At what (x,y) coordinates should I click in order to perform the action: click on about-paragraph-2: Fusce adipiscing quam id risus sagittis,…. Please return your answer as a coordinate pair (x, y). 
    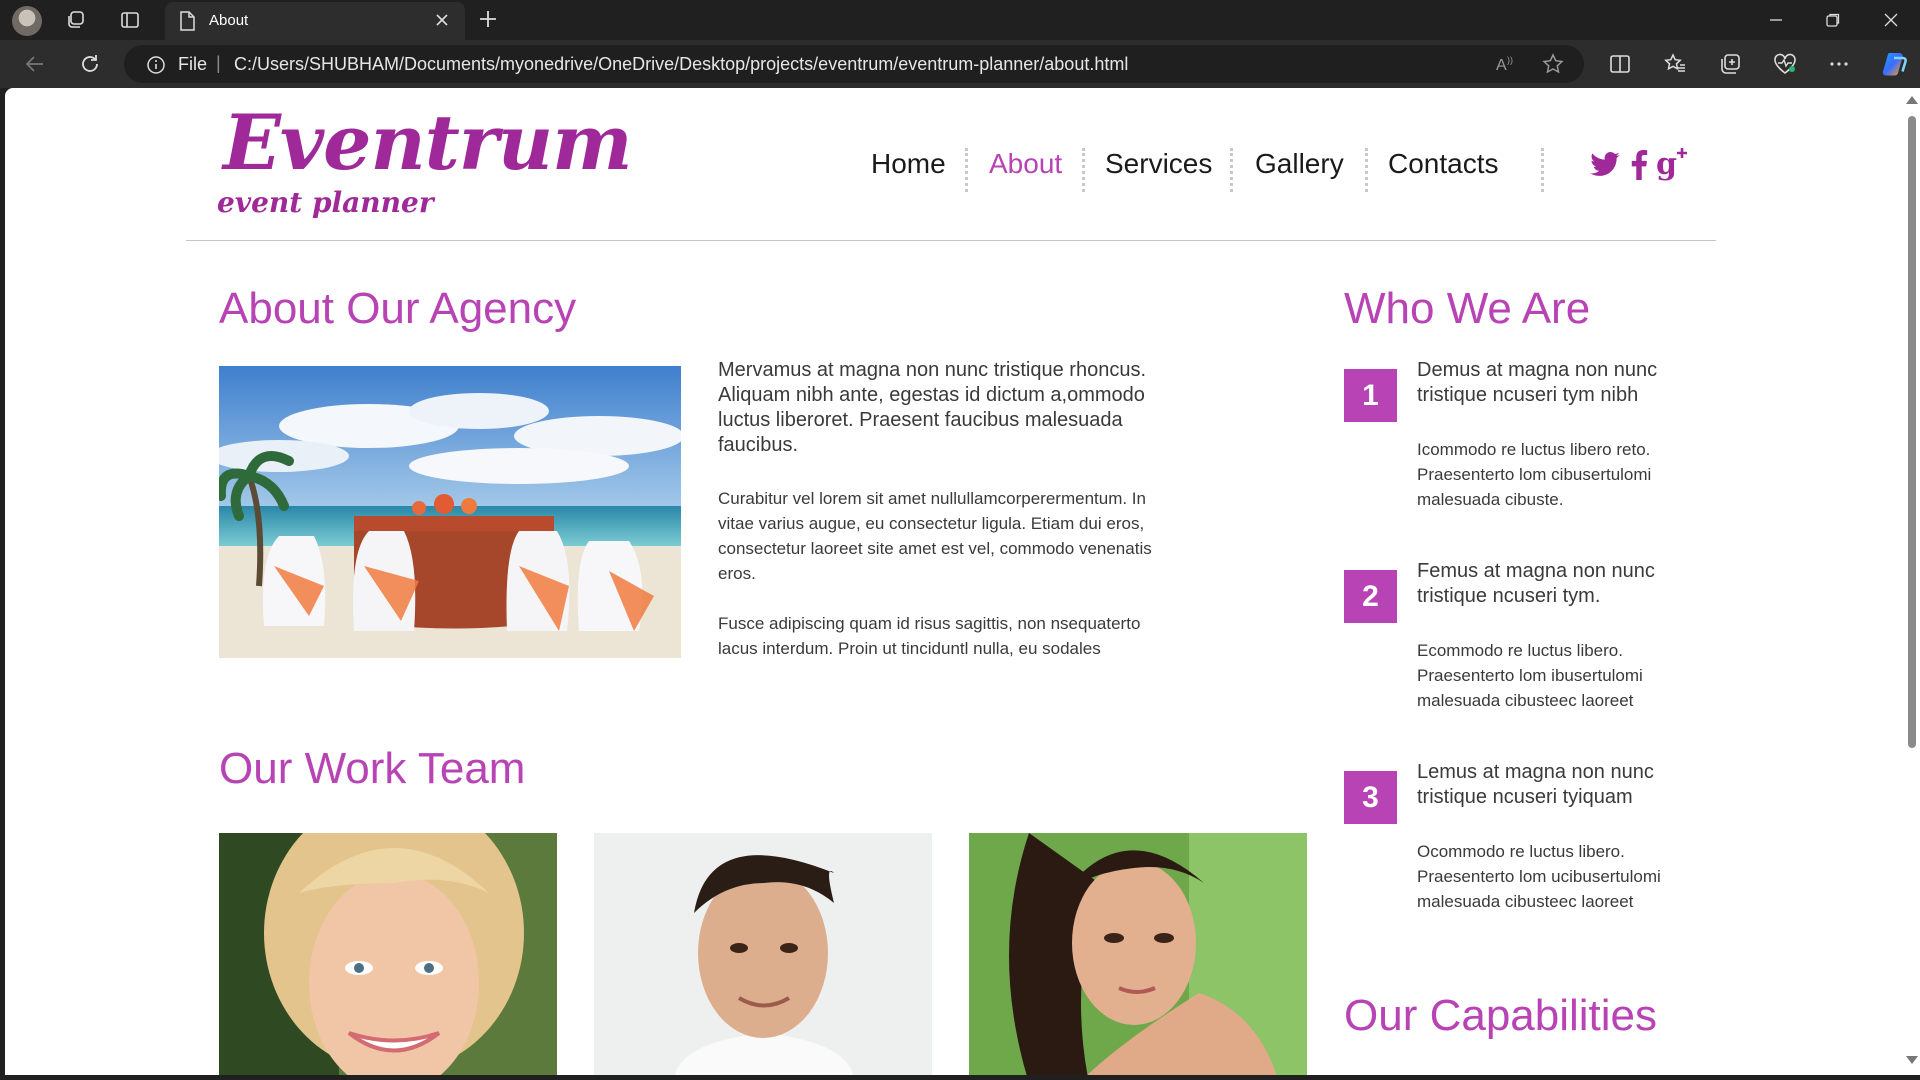
    Looking at the image, I should click on (929, 636).